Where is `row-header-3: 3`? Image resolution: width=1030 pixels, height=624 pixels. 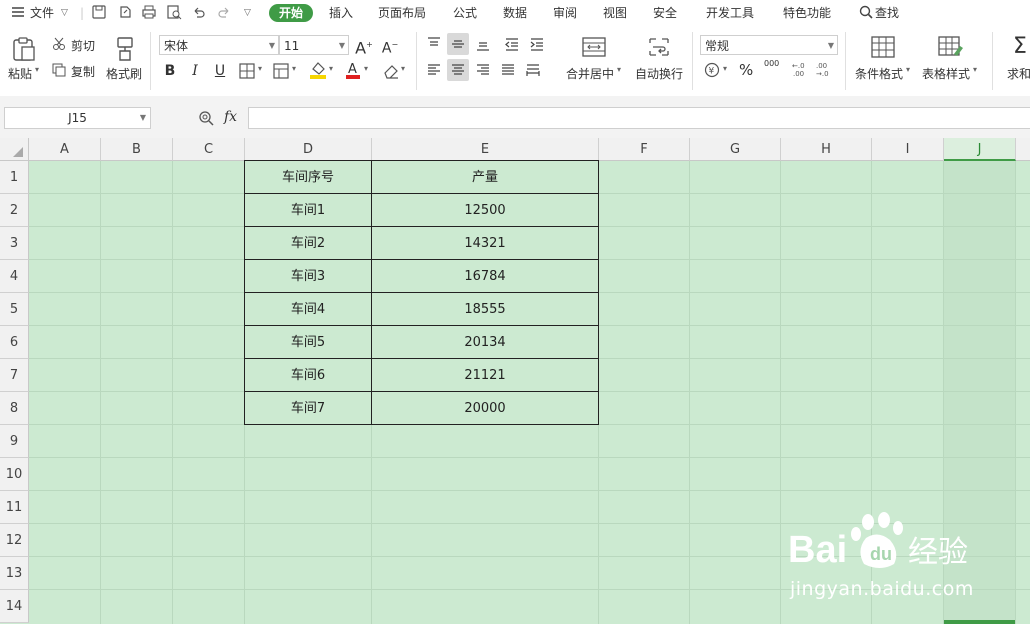
row-header-3: 3 is located at coordinates (14, 243).